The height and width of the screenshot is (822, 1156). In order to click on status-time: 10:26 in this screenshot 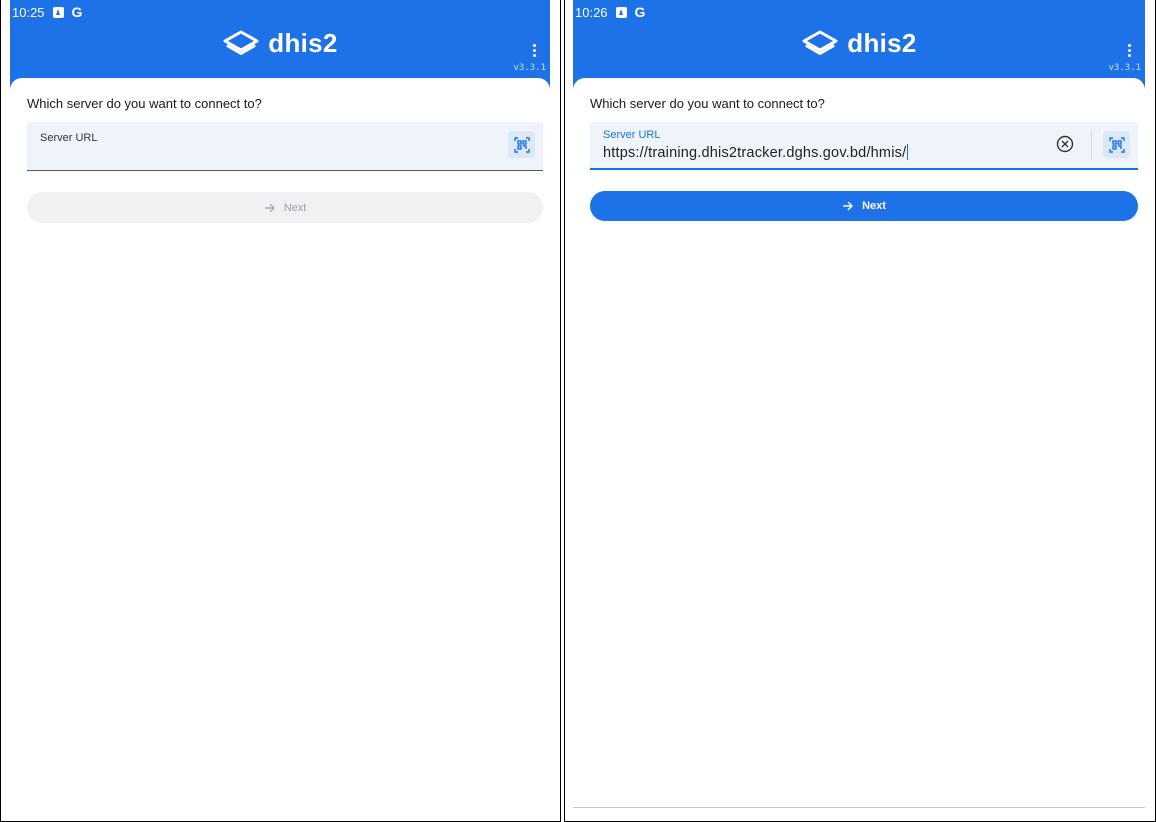, I will do `click(591, 12)`.